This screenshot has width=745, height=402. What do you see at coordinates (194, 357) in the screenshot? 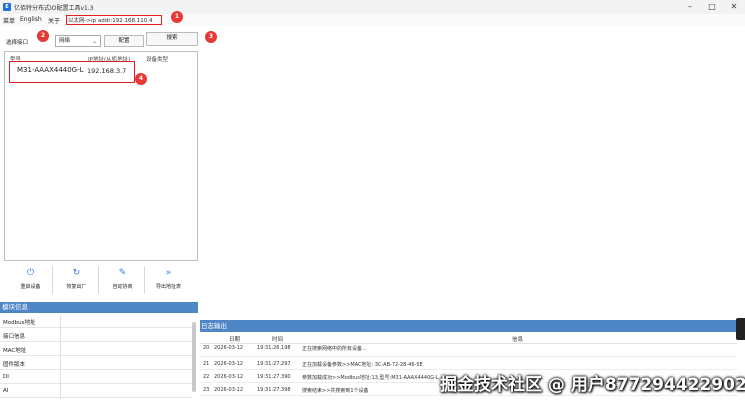
I see `module-scrollbar` at bounding box center [194, 357].